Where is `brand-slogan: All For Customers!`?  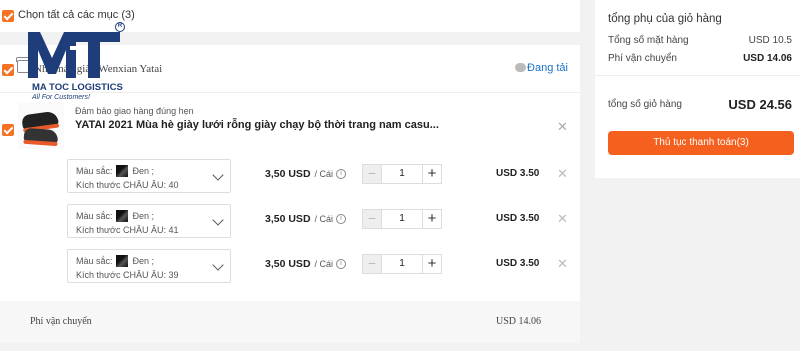
brand-slogan: All For Customers! is located at coordinates (61, 97).